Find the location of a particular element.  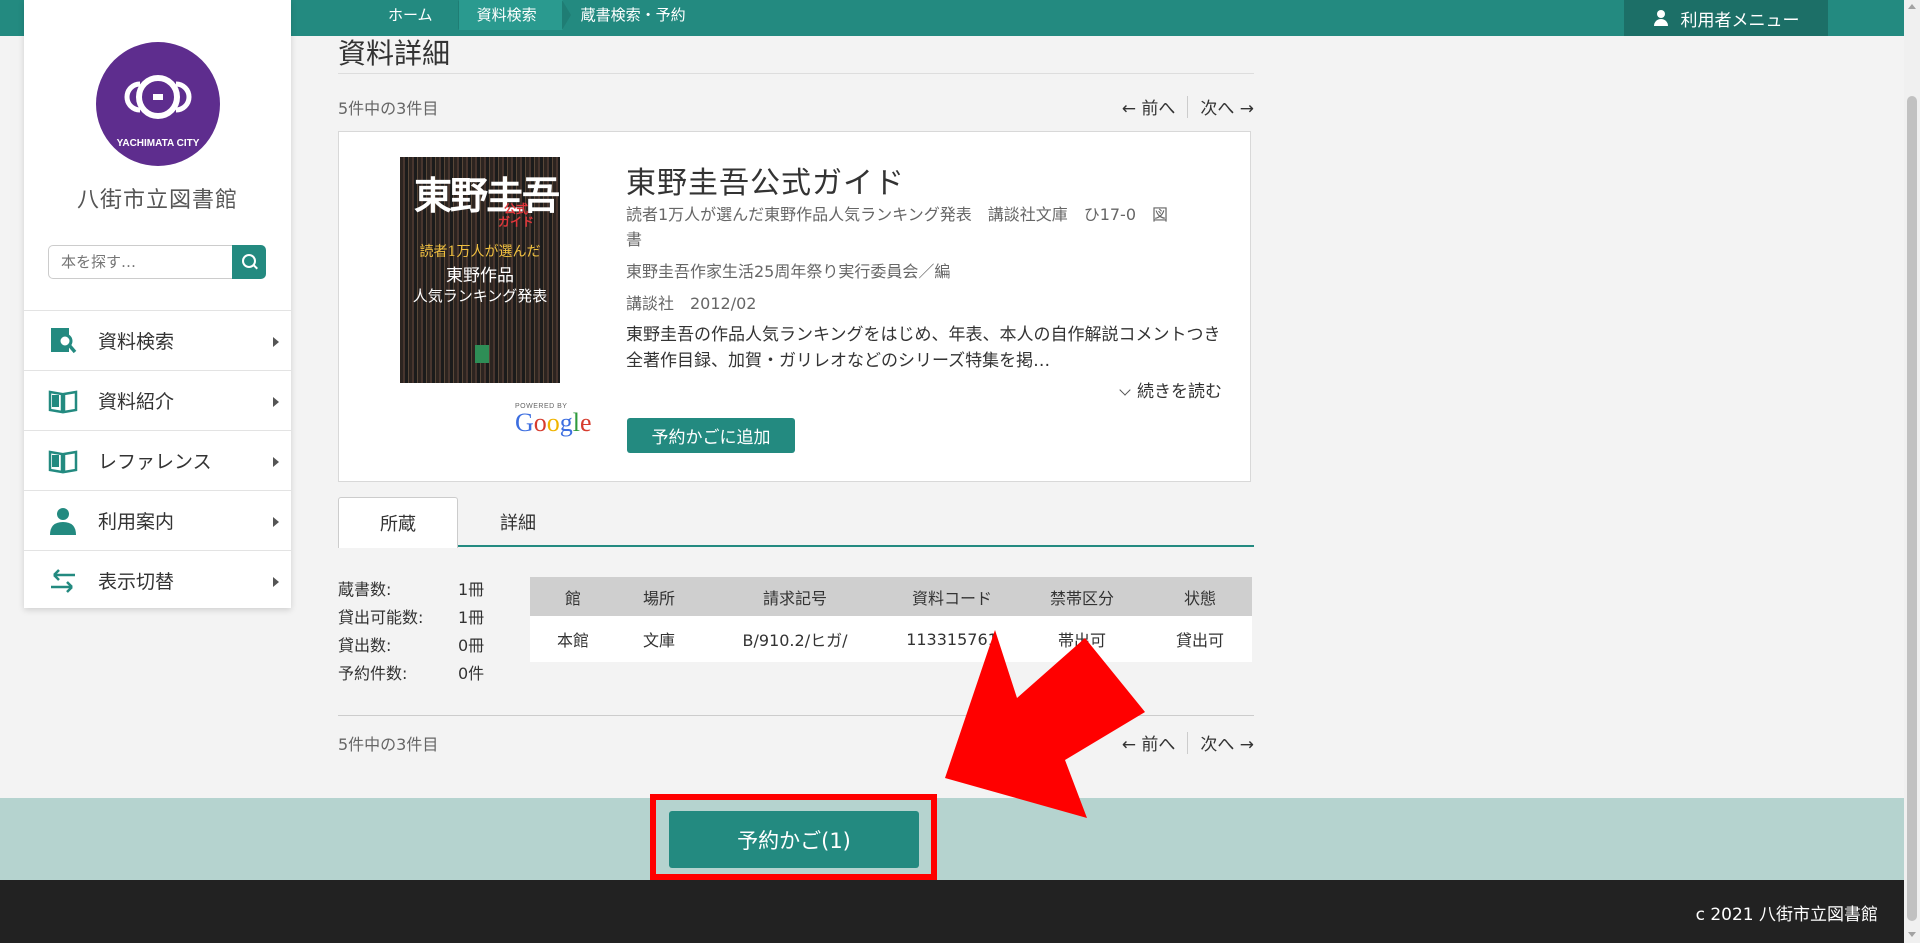

scroll-down-icon is located at coordinates (1912, 934).